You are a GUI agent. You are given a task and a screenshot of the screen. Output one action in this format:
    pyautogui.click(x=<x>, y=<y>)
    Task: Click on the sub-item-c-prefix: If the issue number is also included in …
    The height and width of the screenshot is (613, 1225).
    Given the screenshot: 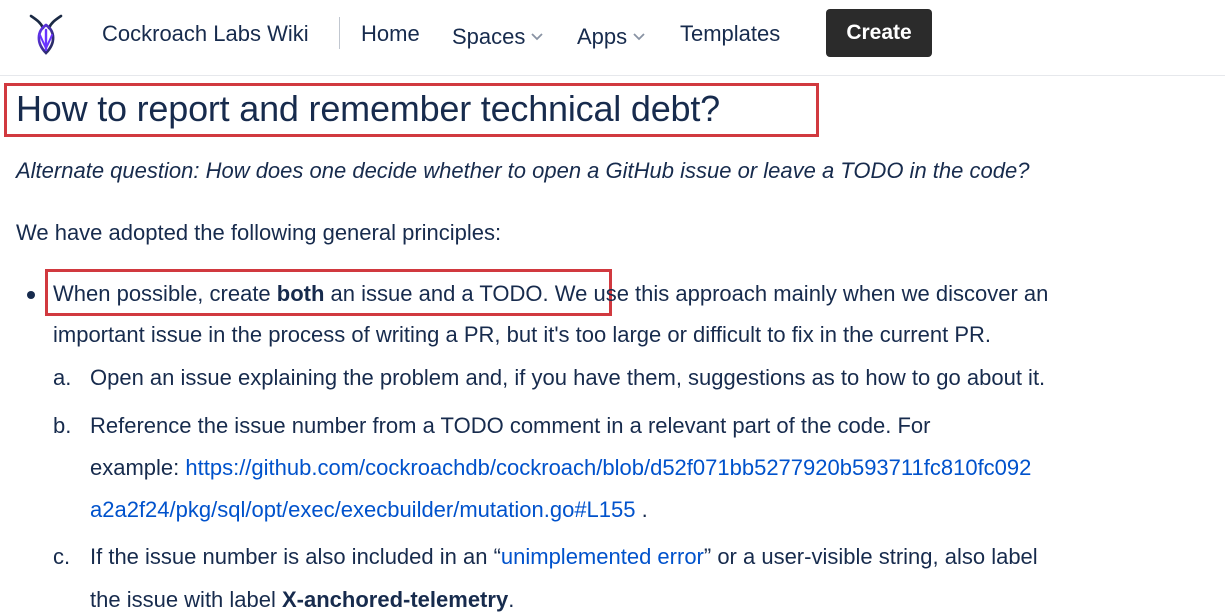 What is the action you would take?
    pyautogui.click(x=295, y=556)
    